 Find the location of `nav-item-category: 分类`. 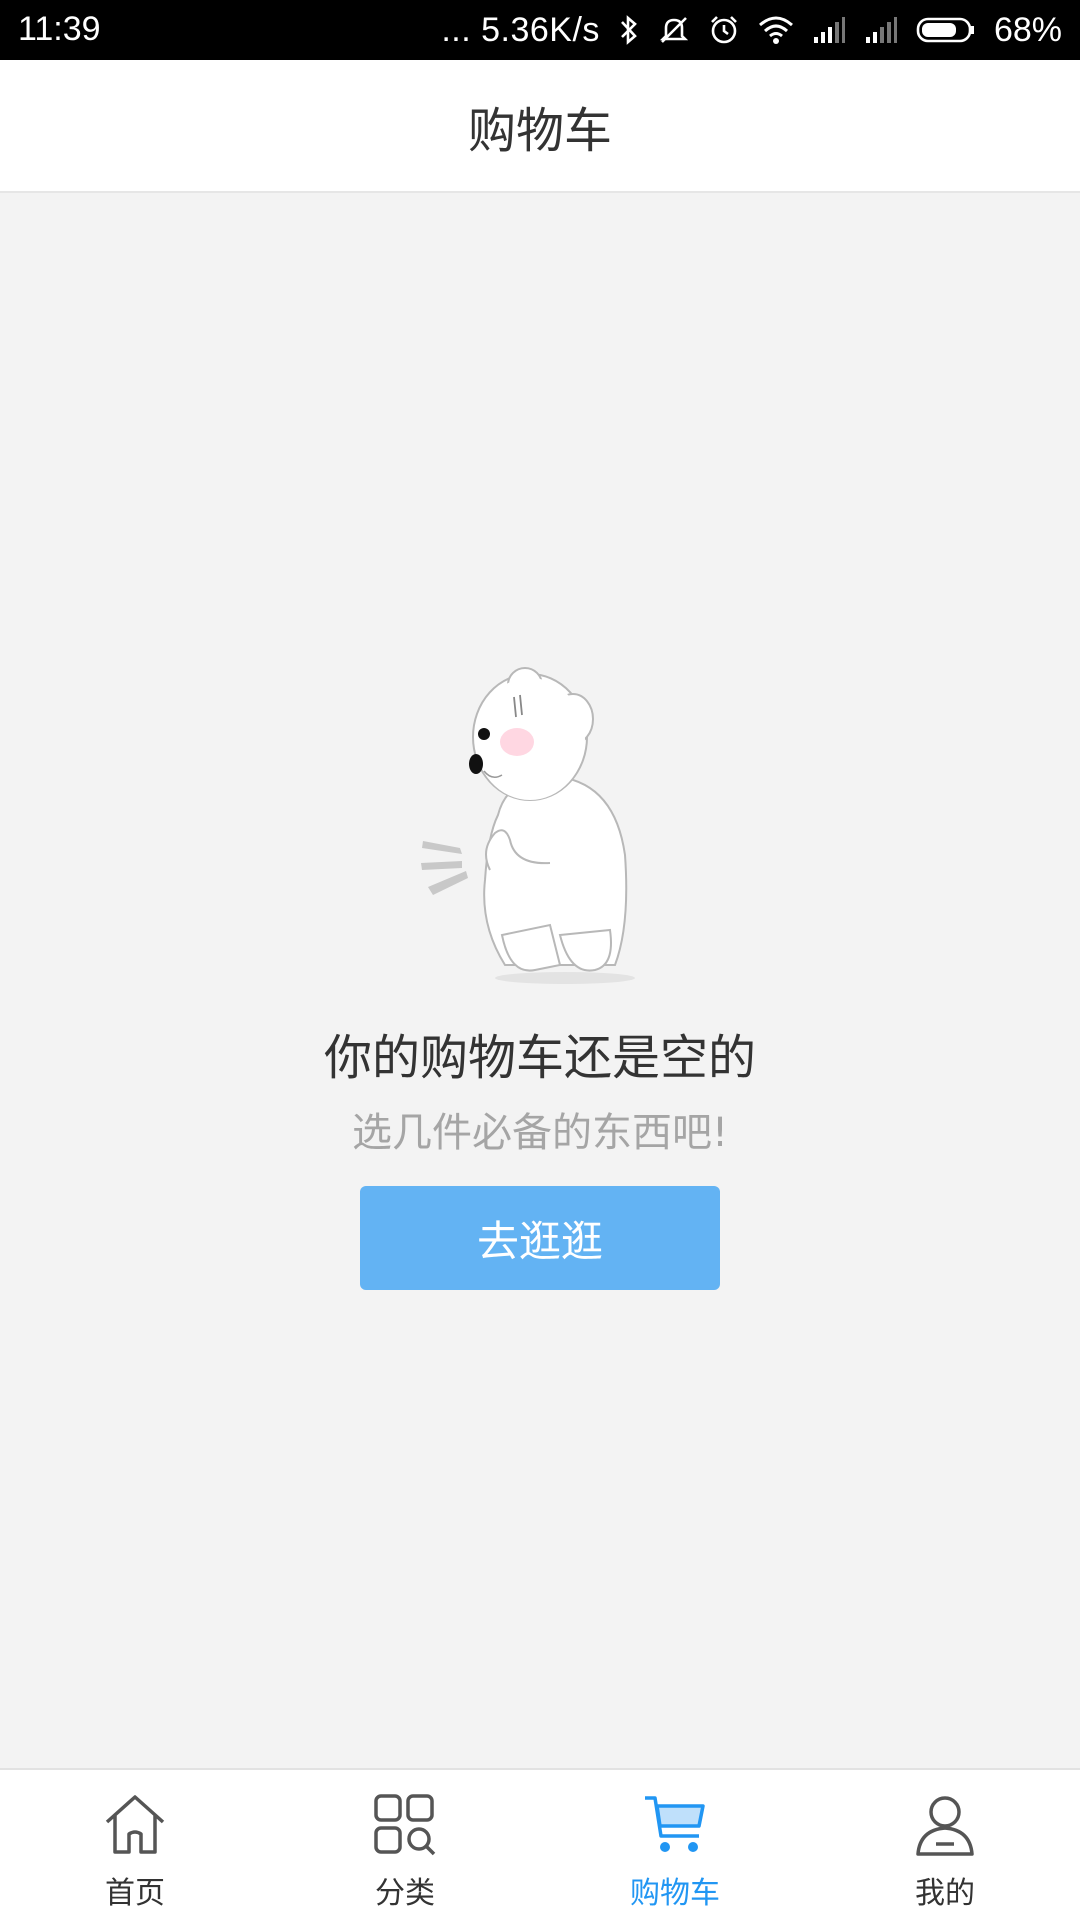

nav-item-category: 分类 is located at coordinates (405, 1845).